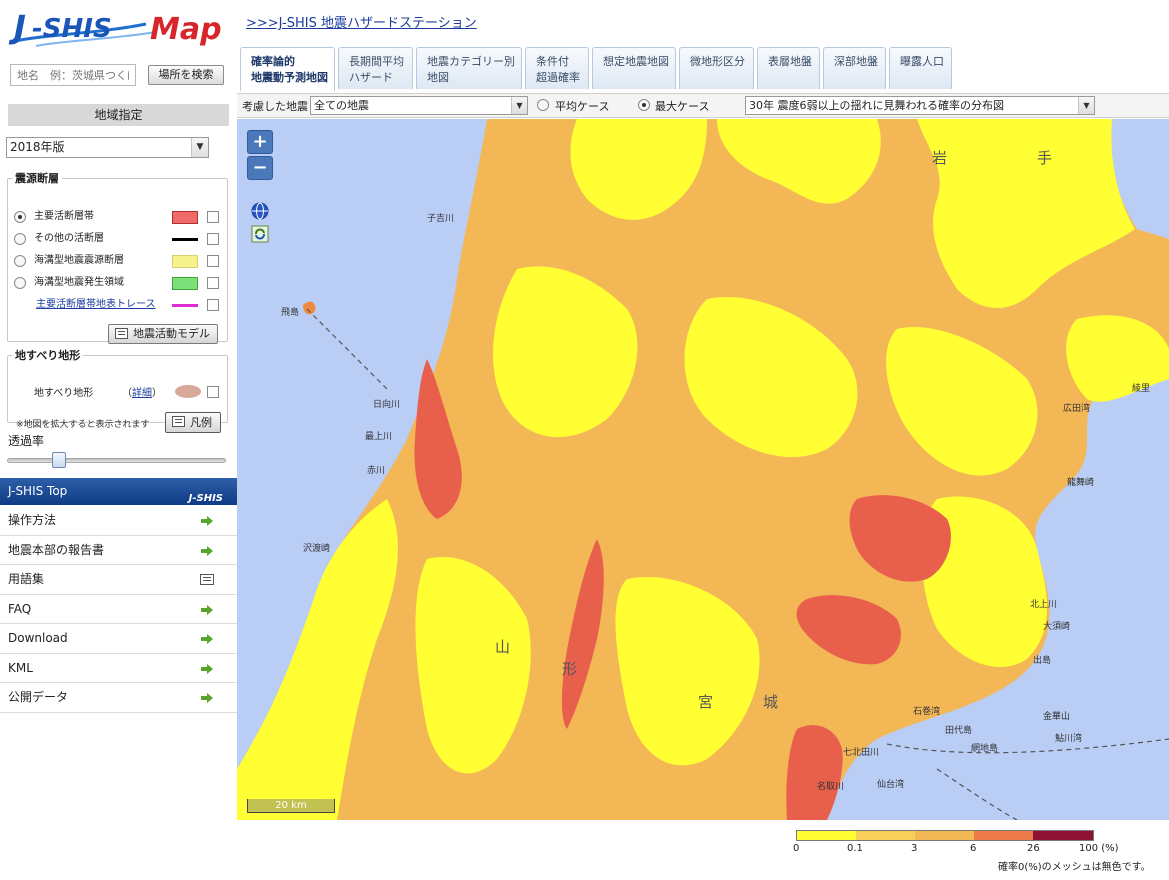  Describe the element at coordinates (777, 702) in the screenshot. I see `map-label-shiro: 城` at that location.